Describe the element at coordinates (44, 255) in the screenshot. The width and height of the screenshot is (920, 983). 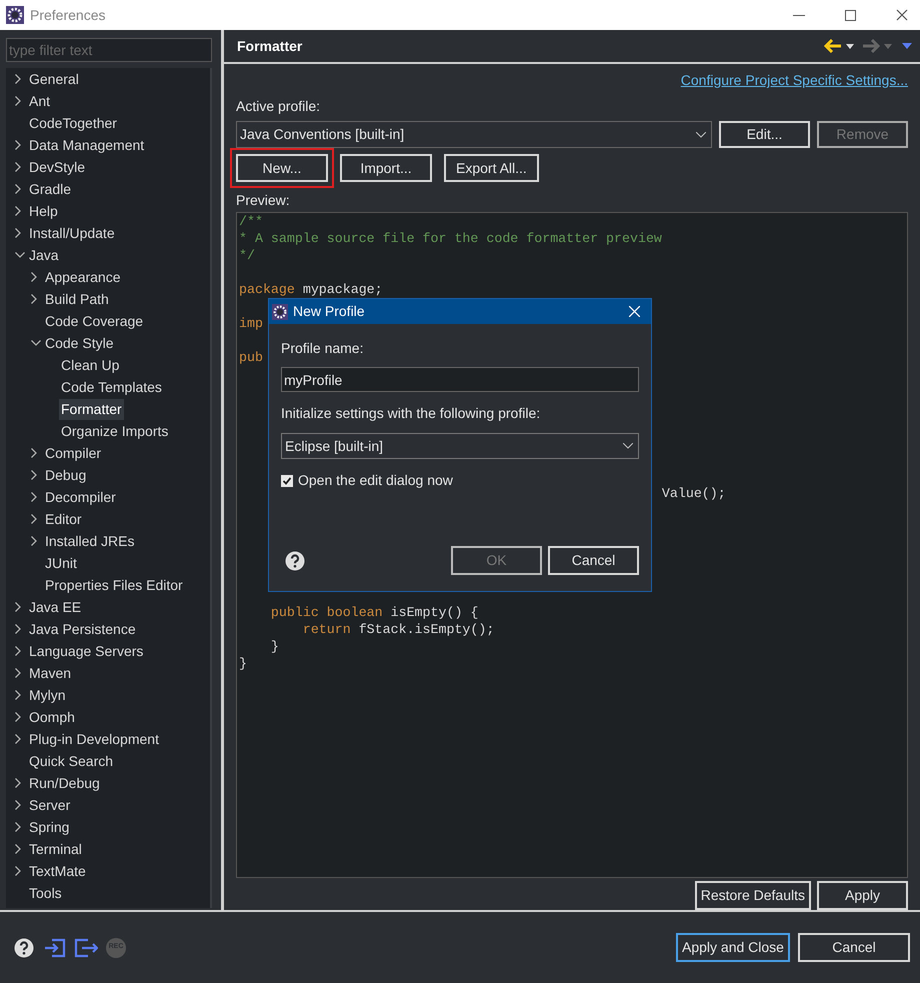
I see `tree-item: Java` at that location.